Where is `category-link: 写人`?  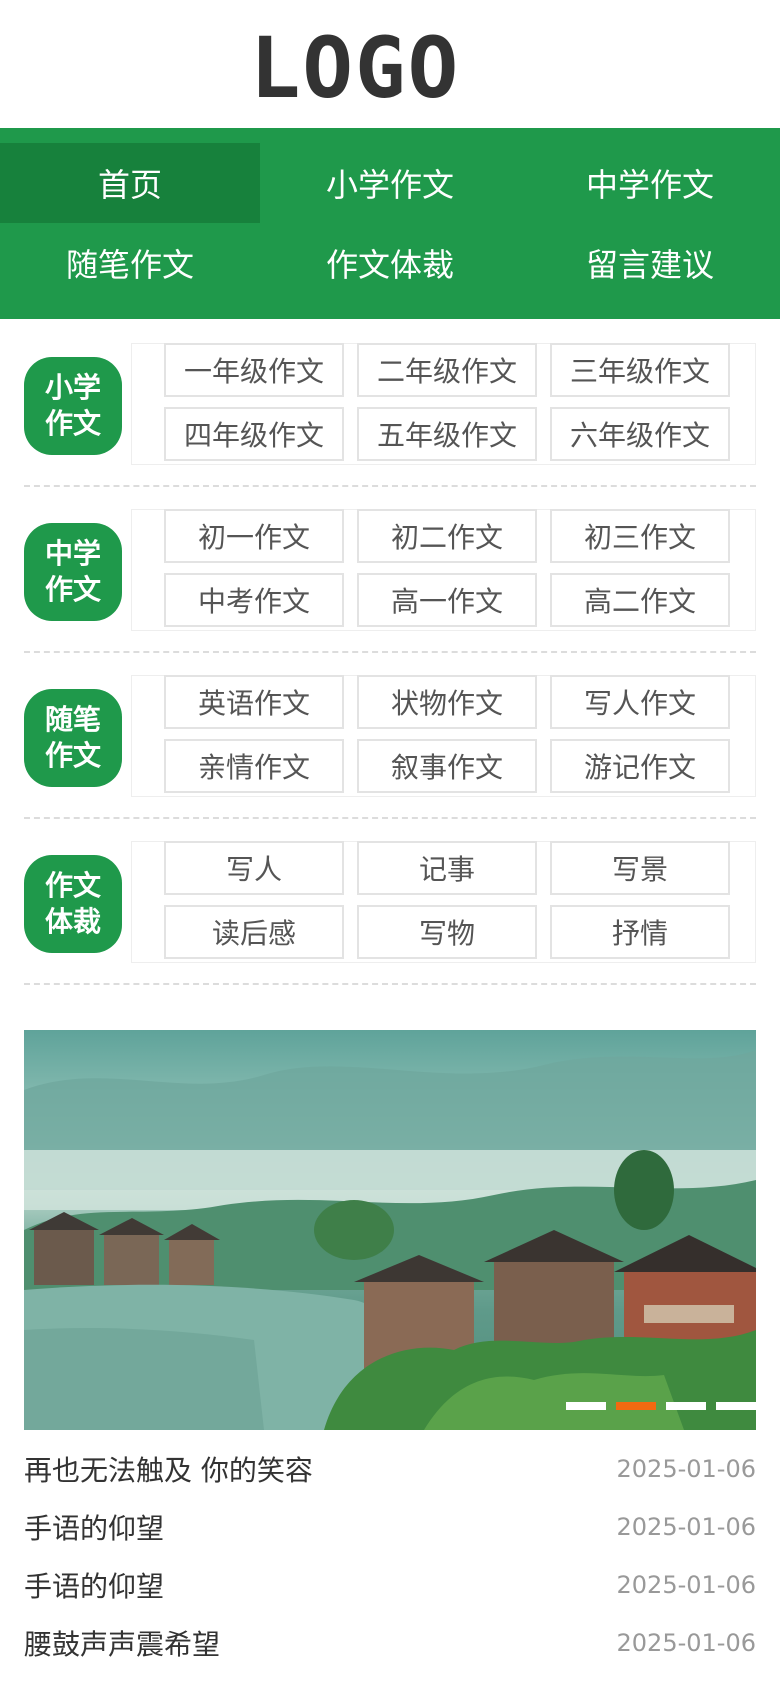
category-link: 写人 is located at coordinates (254, 868).